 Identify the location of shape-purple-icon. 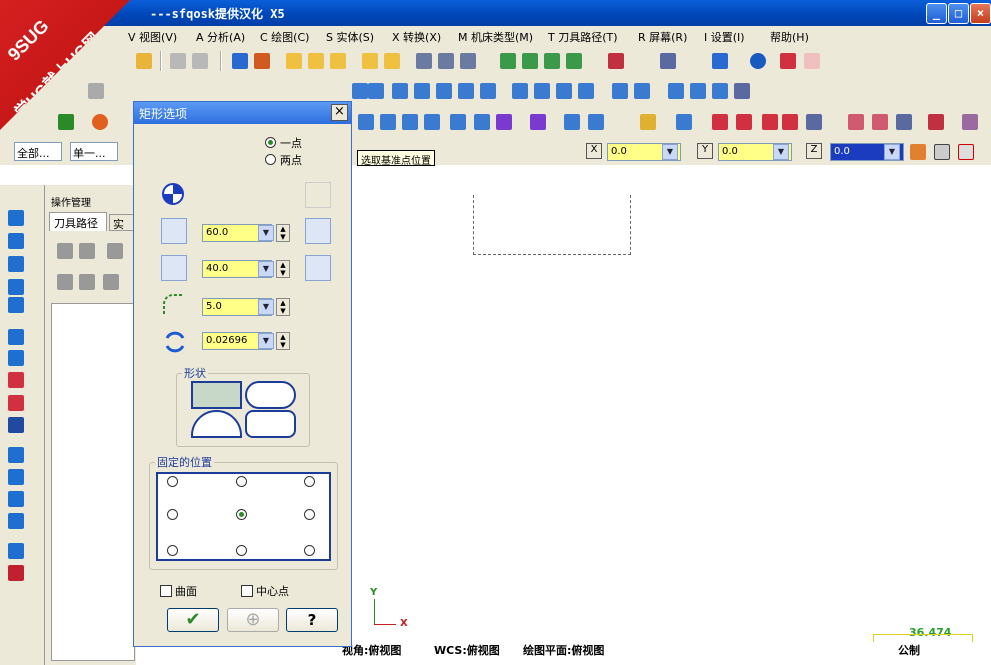
(970, 122).